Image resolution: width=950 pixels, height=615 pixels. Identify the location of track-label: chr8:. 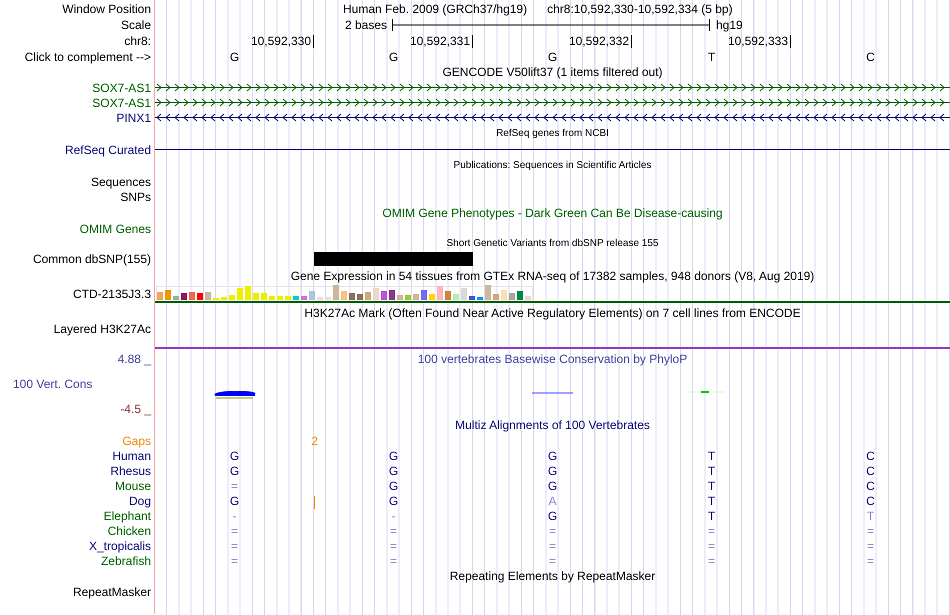
(137, 41).